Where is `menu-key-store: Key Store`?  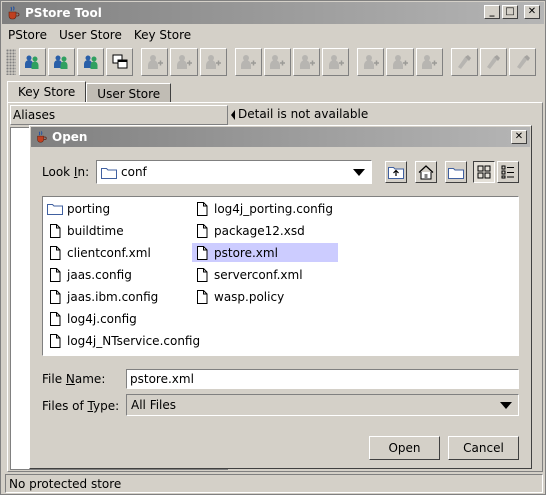
menu-key-store: Key Store is located at coordinates (162, 35).